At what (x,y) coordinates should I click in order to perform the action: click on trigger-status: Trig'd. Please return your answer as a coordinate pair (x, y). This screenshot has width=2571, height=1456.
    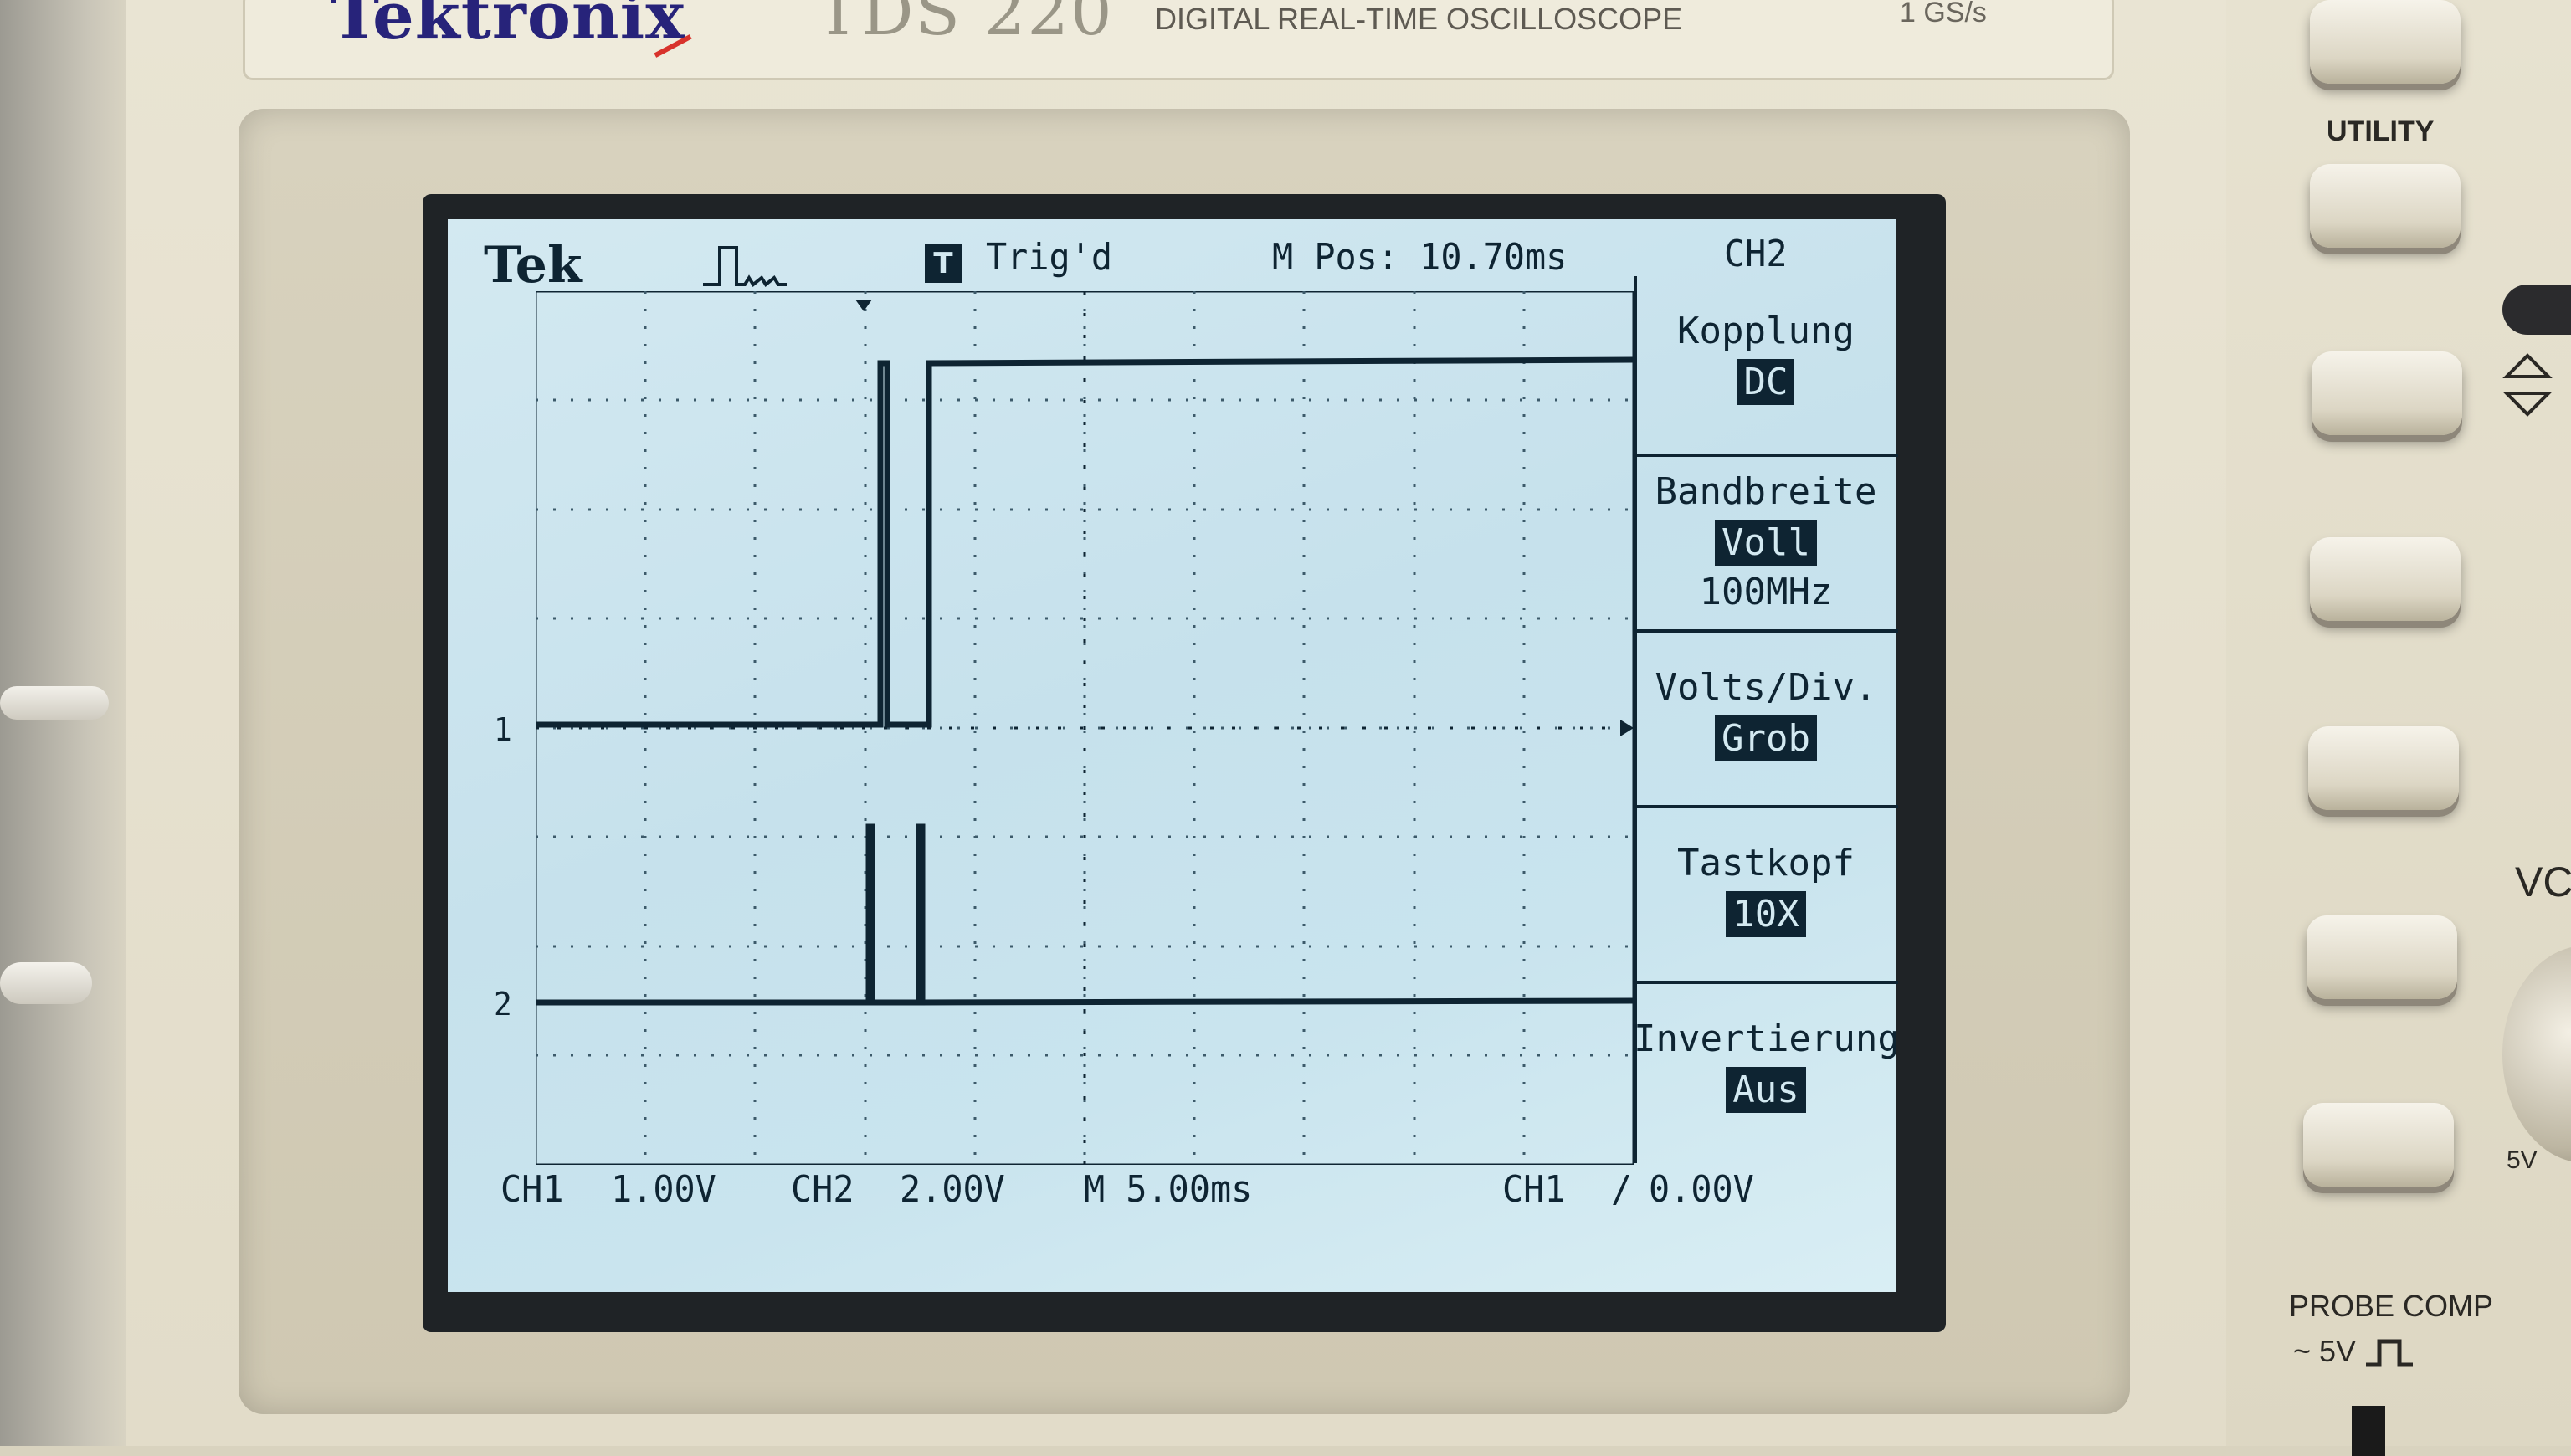
    Looking at the image, I should click on (1049, 257).